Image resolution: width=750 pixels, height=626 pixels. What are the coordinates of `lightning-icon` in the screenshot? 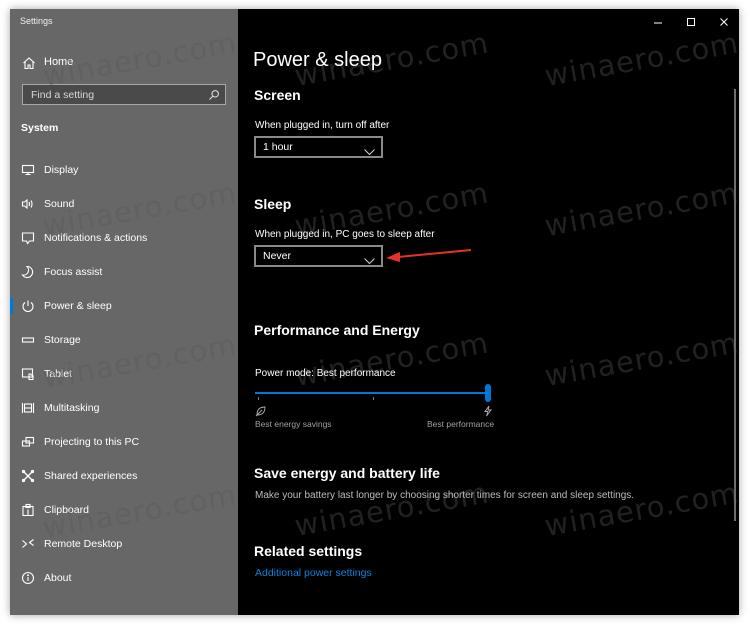 It's located at (488, 410).